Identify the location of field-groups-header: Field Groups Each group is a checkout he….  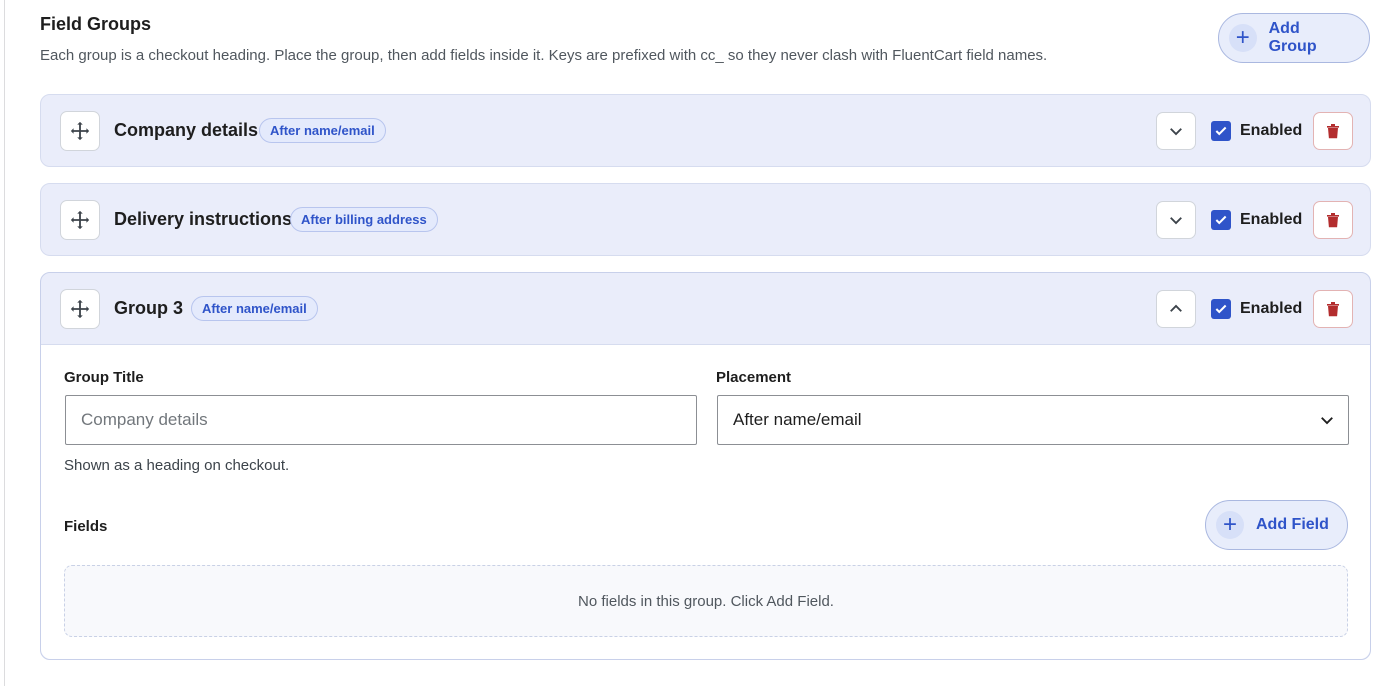
(590, 39).